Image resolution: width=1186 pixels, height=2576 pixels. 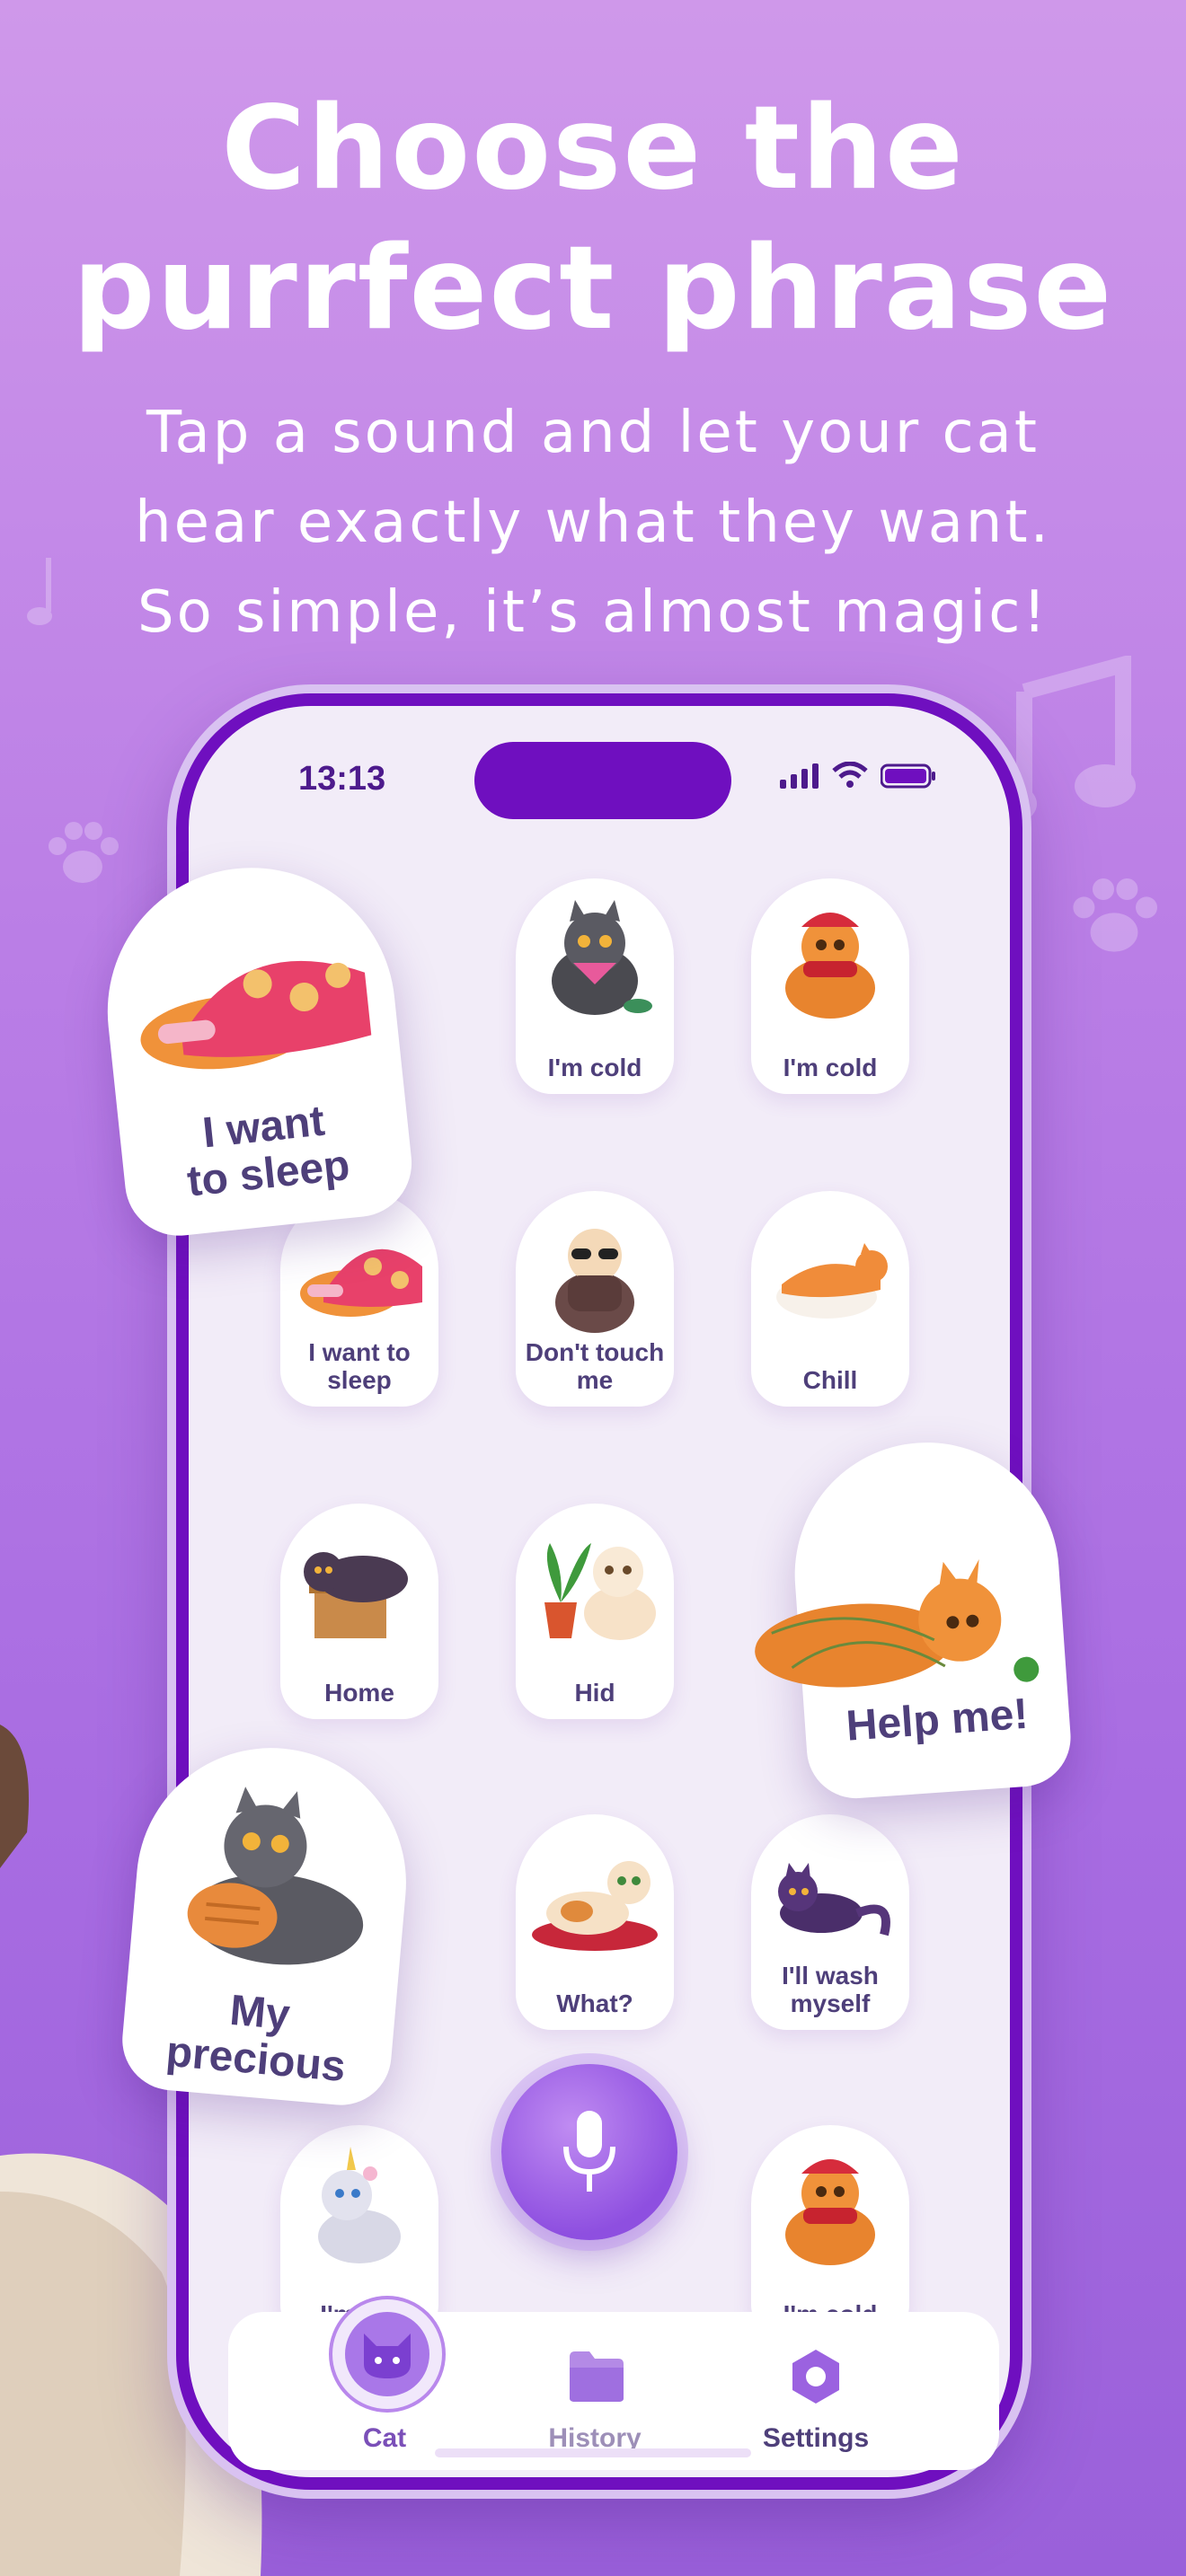 I want to click on cat-yarn-icon, so click(x=897, y=1623).